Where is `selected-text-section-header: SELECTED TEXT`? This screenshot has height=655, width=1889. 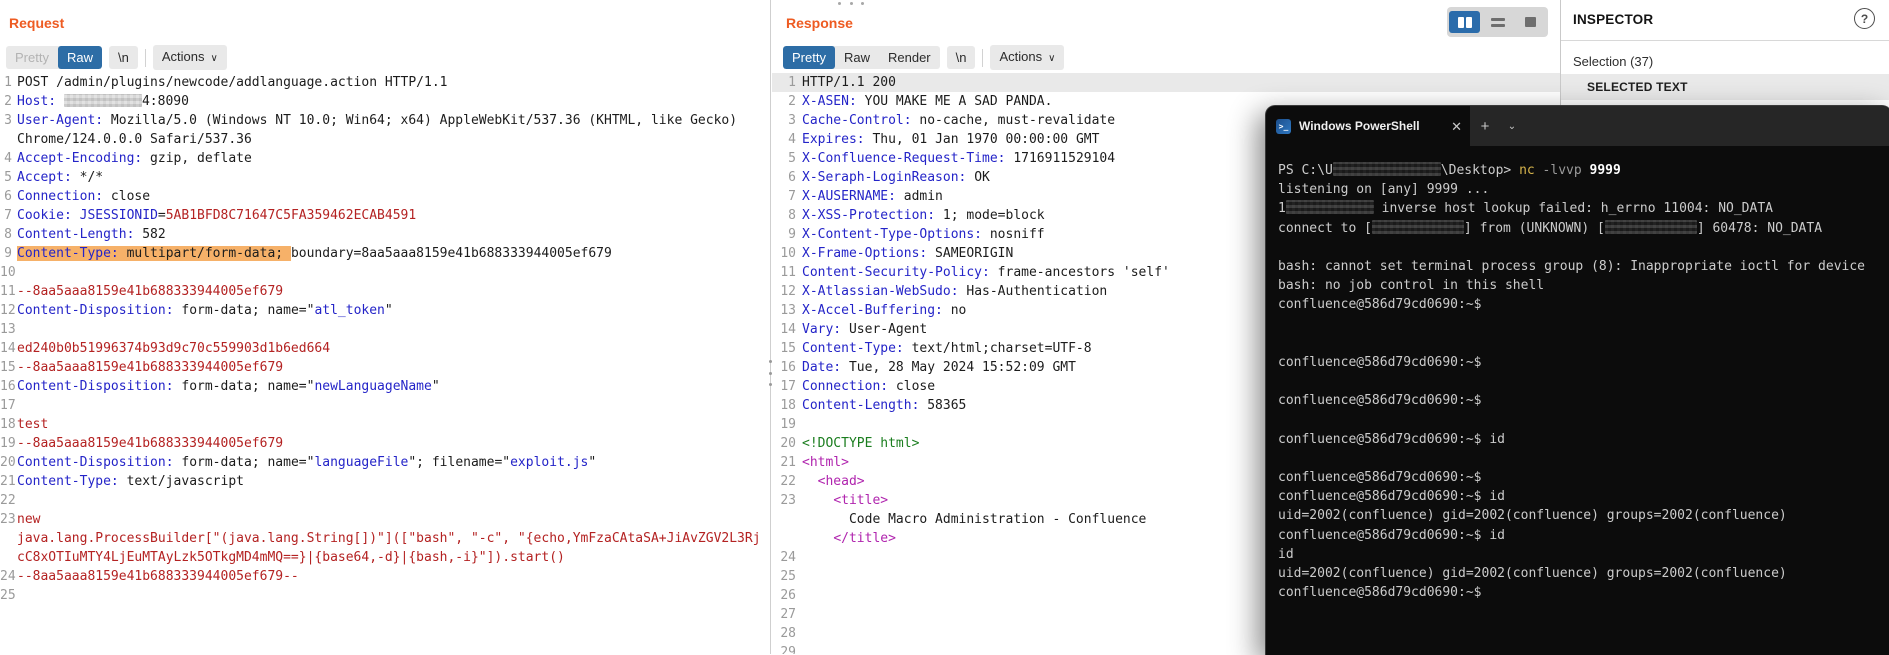
selected-text-section-header: SELECTED TEXT is located at coordinates (1725, 87).